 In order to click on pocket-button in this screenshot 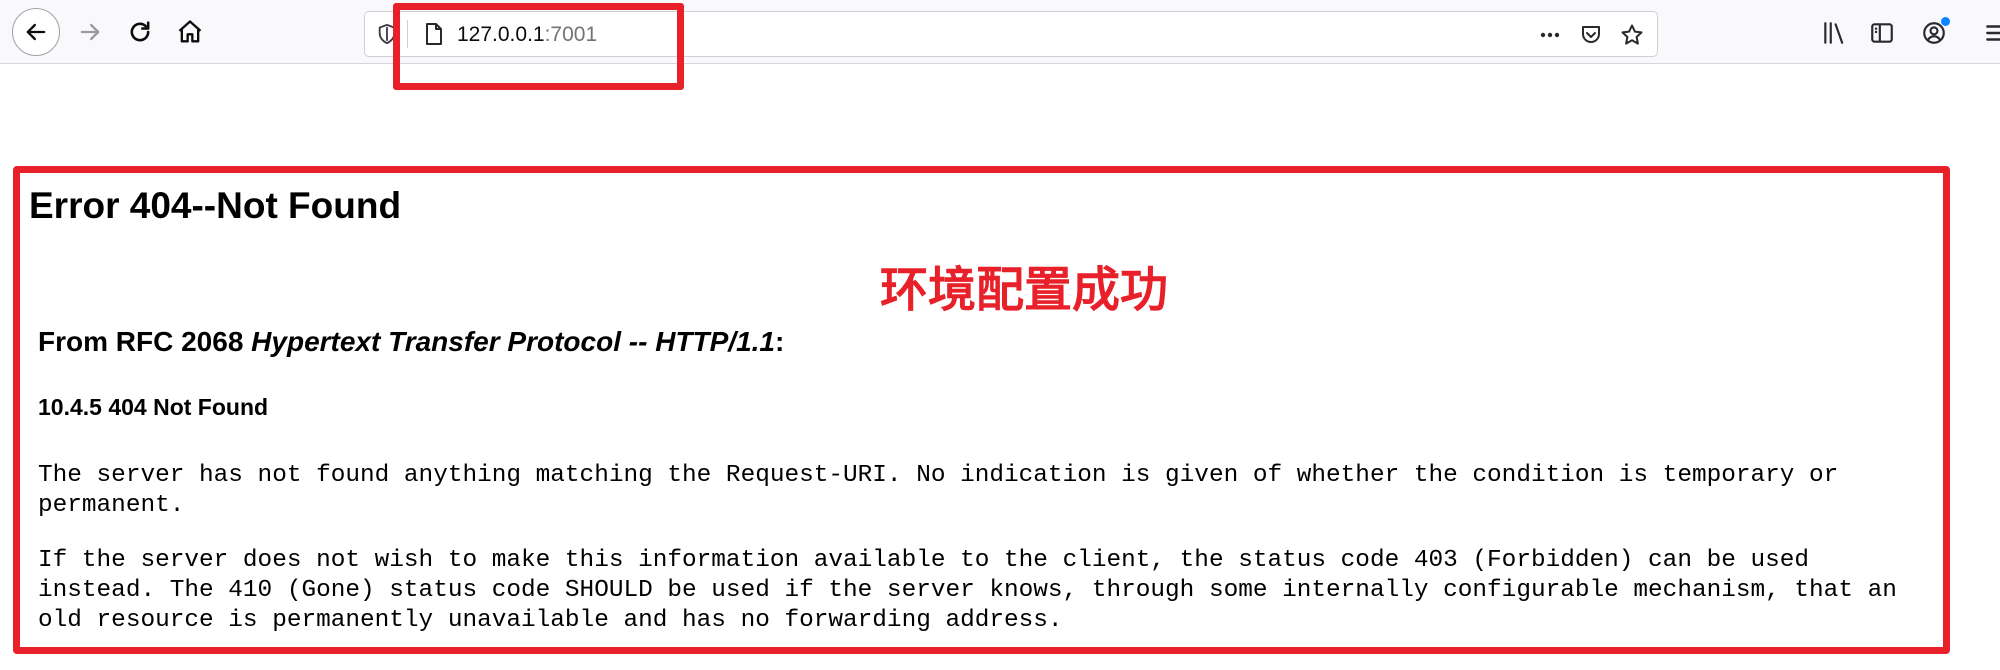, I will do `click(1591, 35)`.